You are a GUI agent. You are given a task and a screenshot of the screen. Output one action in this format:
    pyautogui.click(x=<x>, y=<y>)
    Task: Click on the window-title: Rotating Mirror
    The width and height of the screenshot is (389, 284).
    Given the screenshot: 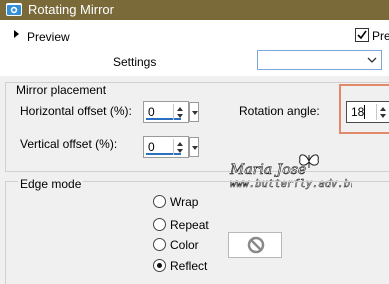 What is the action you would take?
    pyautogui.click(x=71, y=9)
    